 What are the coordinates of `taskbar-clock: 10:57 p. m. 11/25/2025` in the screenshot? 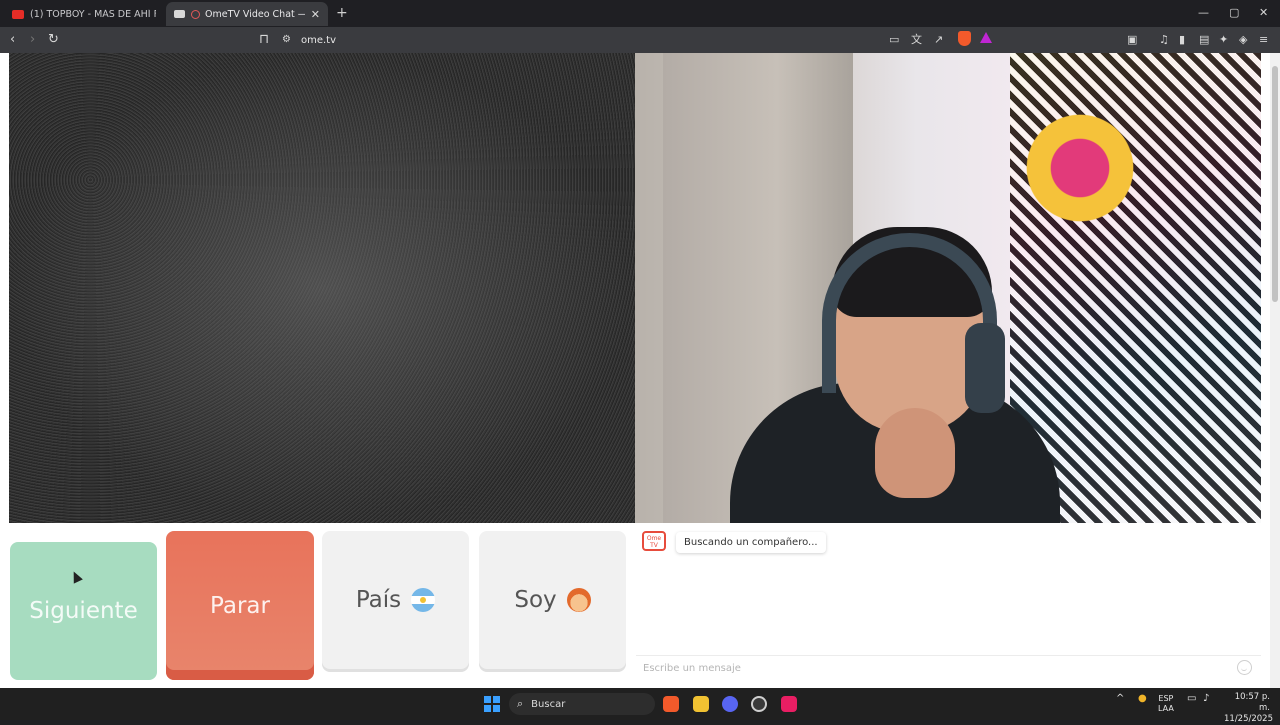 It's located at (1248, 708).